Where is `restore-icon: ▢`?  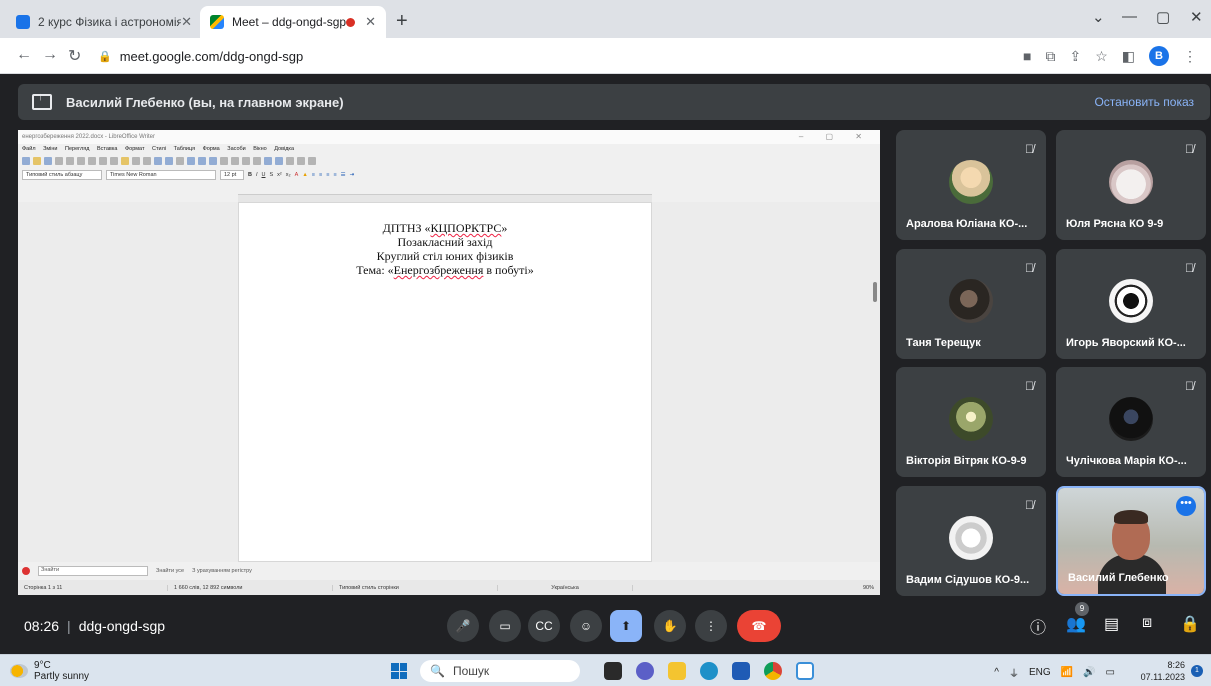
restore-icon: ▢ is located at coordinates (1163, 17).